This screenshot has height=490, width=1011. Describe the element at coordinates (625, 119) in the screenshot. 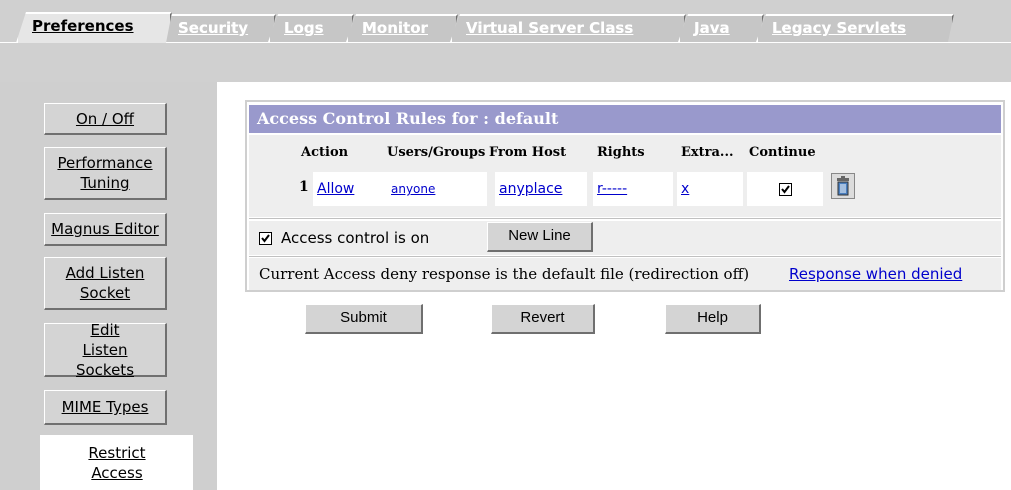

I see `acl-title: Access Control Rules for : default` at that location.